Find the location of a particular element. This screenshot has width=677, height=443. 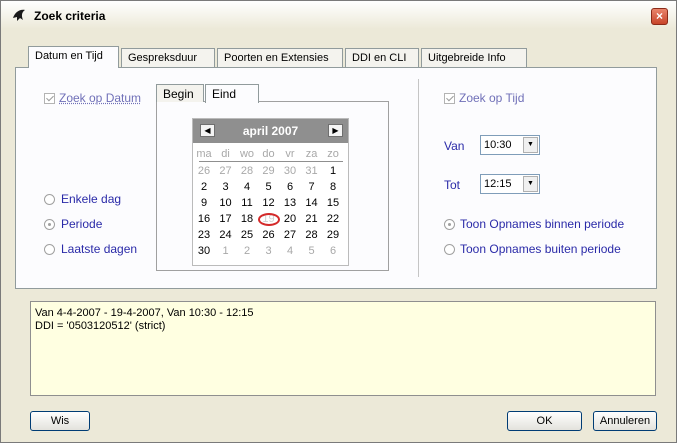

to-time-value: 12:15 is located at coordinates (498, 184).